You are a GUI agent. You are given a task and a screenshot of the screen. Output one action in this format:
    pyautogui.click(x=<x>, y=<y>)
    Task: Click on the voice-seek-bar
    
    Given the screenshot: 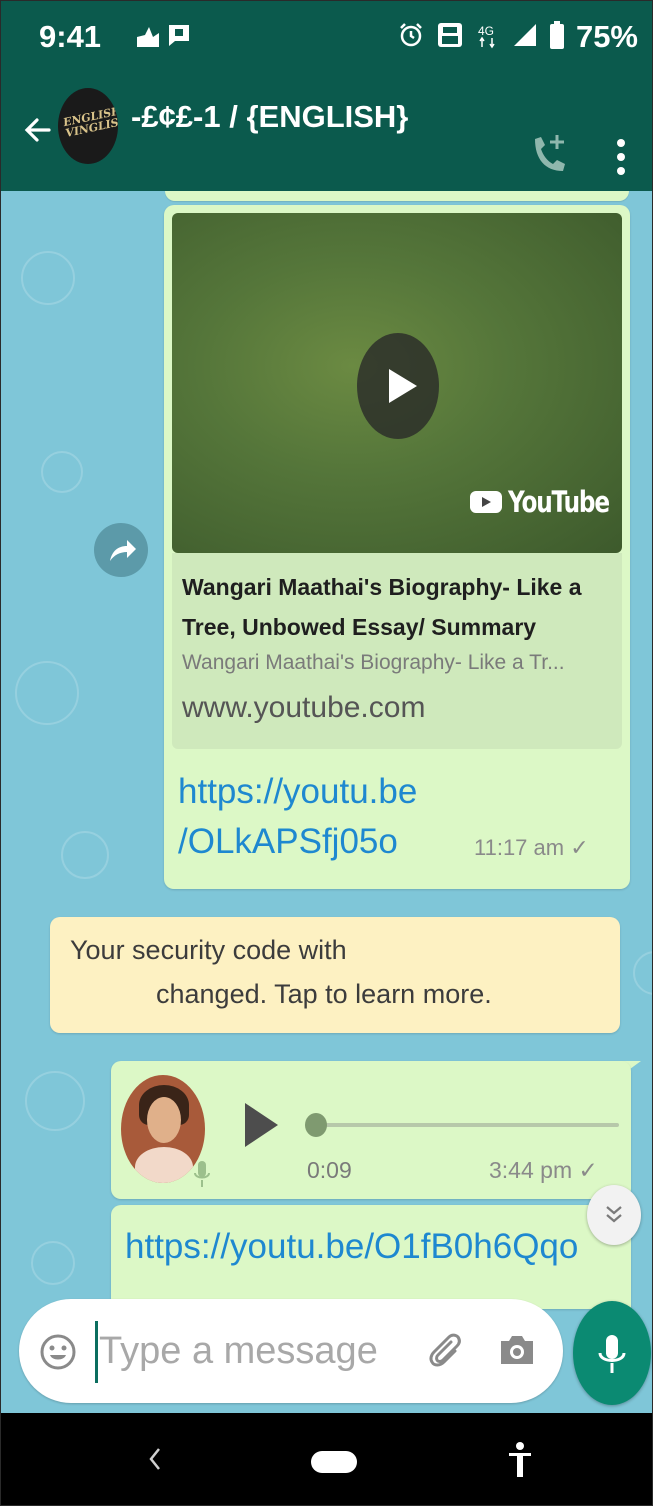 What is the action you would take?
    pyautogui.click(x=465, y=1125)
    